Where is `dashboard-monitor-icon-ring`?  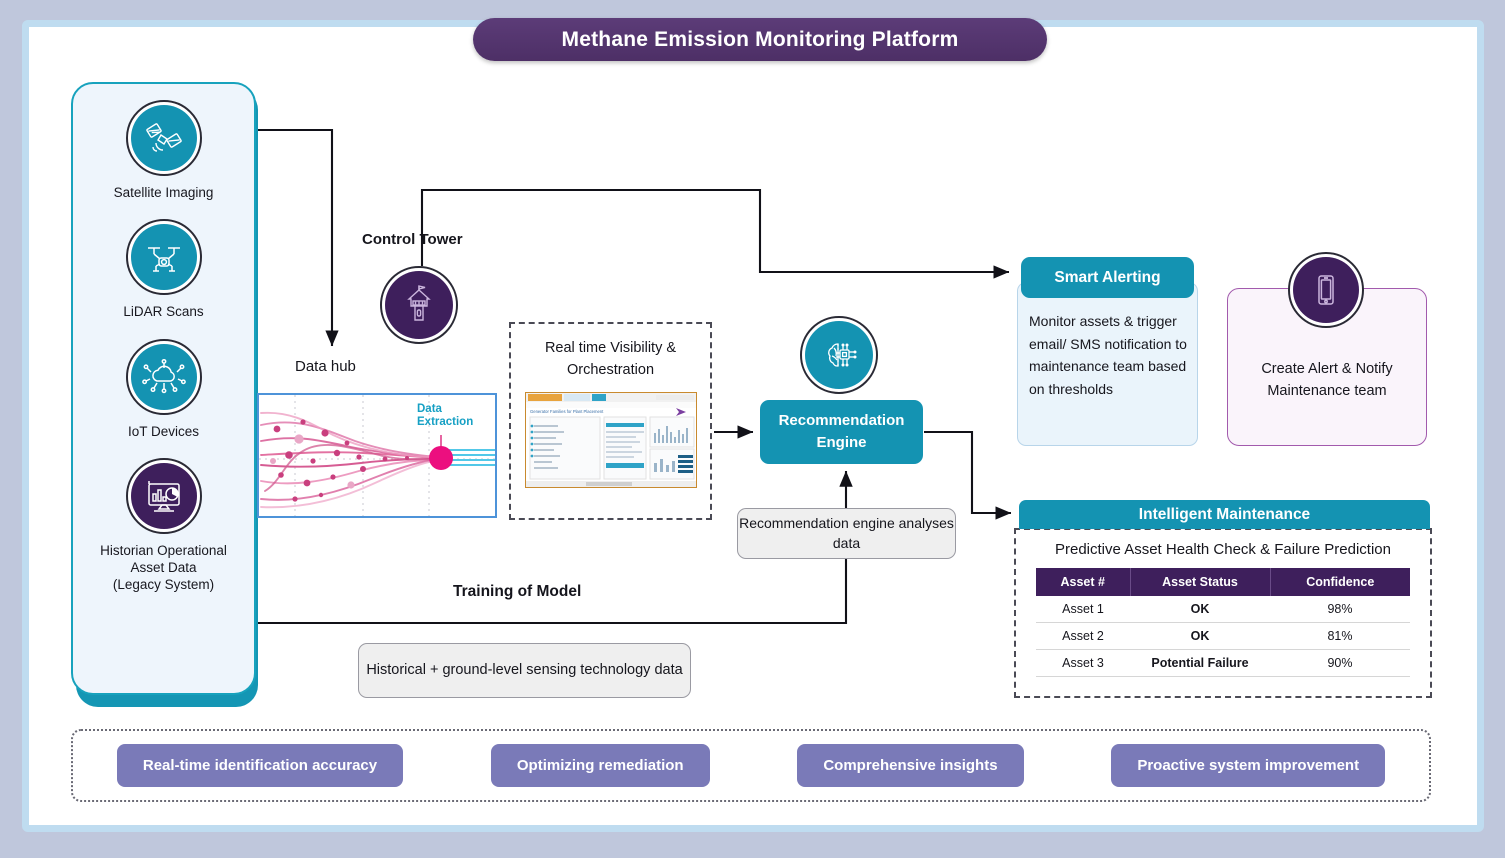 dashboard-monitor-icon-ring is located at coordinates (163, 495).